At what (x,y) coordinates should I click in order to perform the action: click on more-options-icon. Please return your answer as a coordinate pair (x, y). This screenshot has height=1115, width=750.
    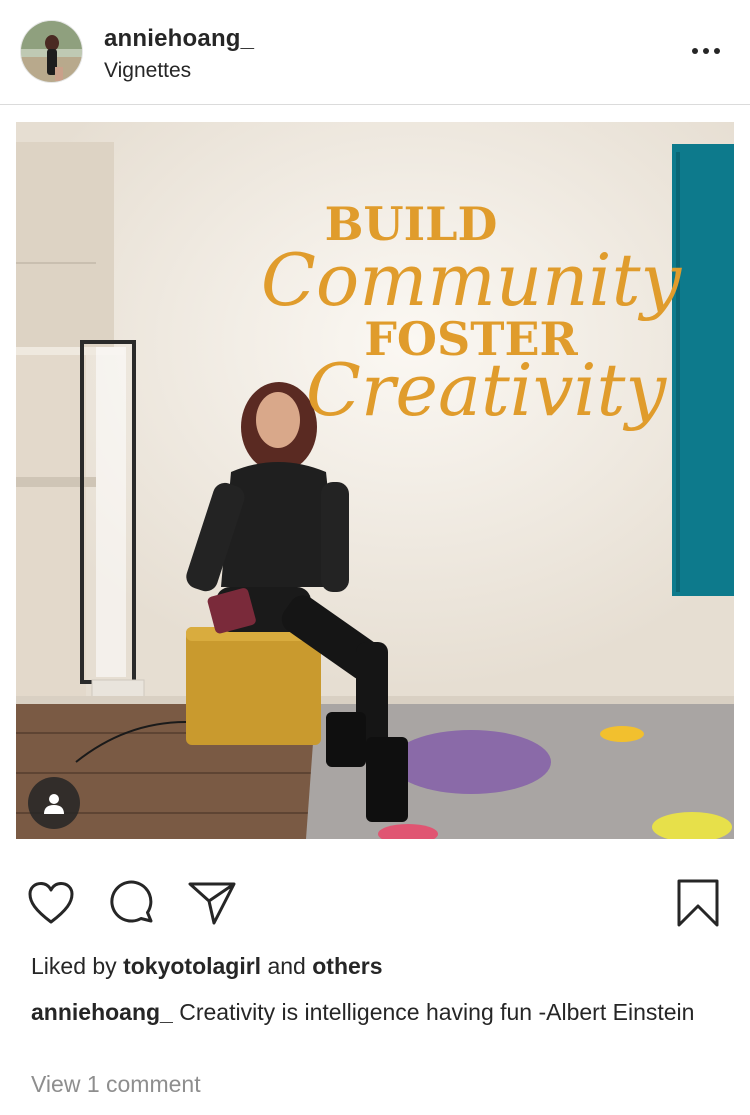
    Looking at the image, I should click on (706, 51).